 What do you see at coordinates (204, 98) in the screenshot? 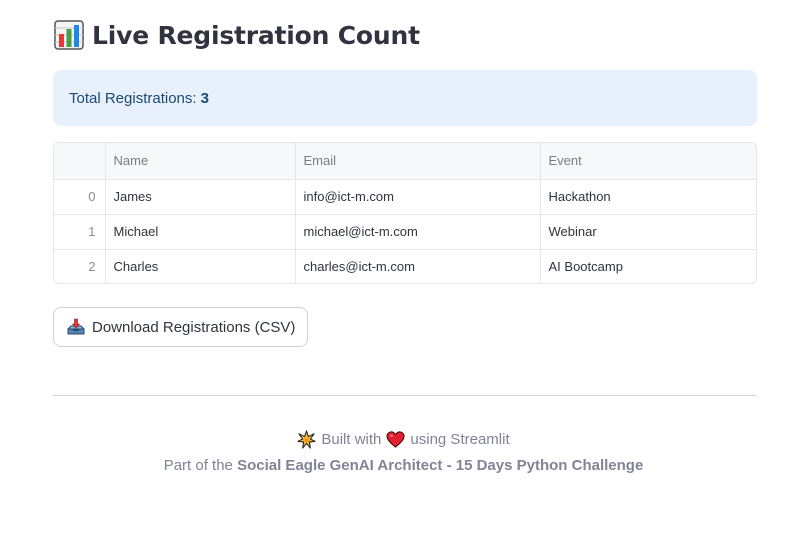
I see `total-count: 3` at bounding box center [204, 98].